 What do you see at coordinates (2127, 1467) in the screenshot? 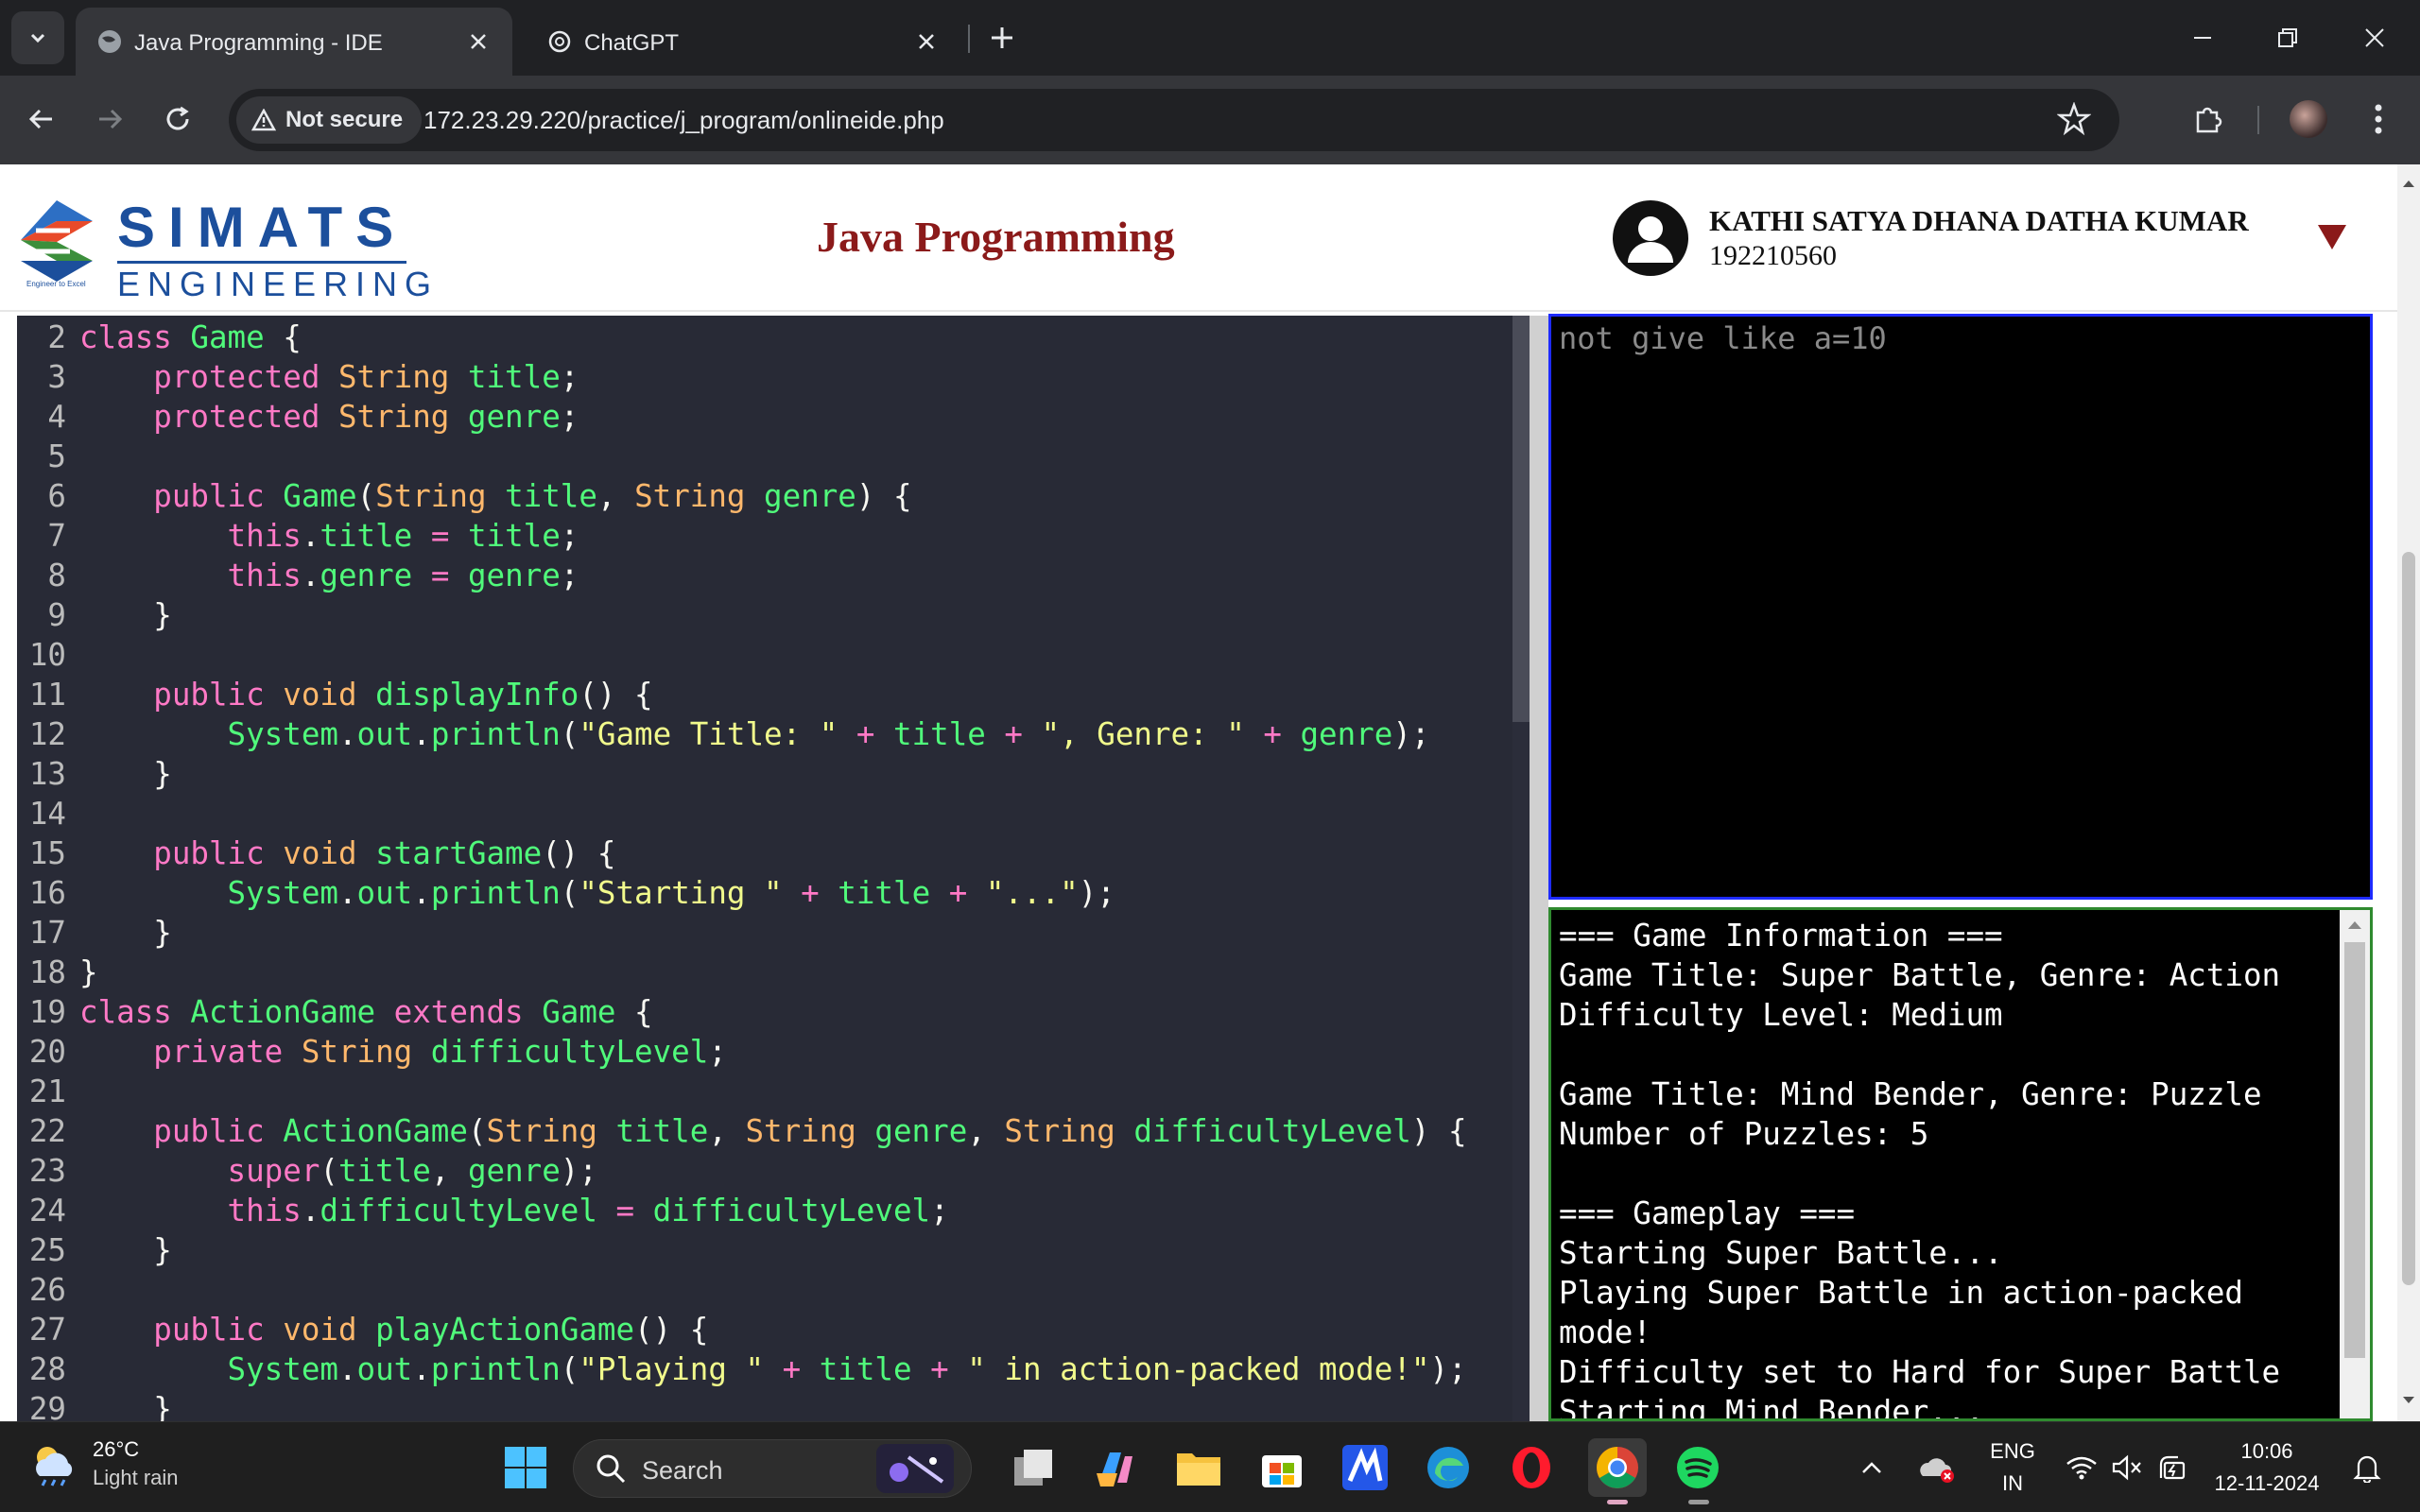
I see `volume-button` at bounding box center [2127, 1467].